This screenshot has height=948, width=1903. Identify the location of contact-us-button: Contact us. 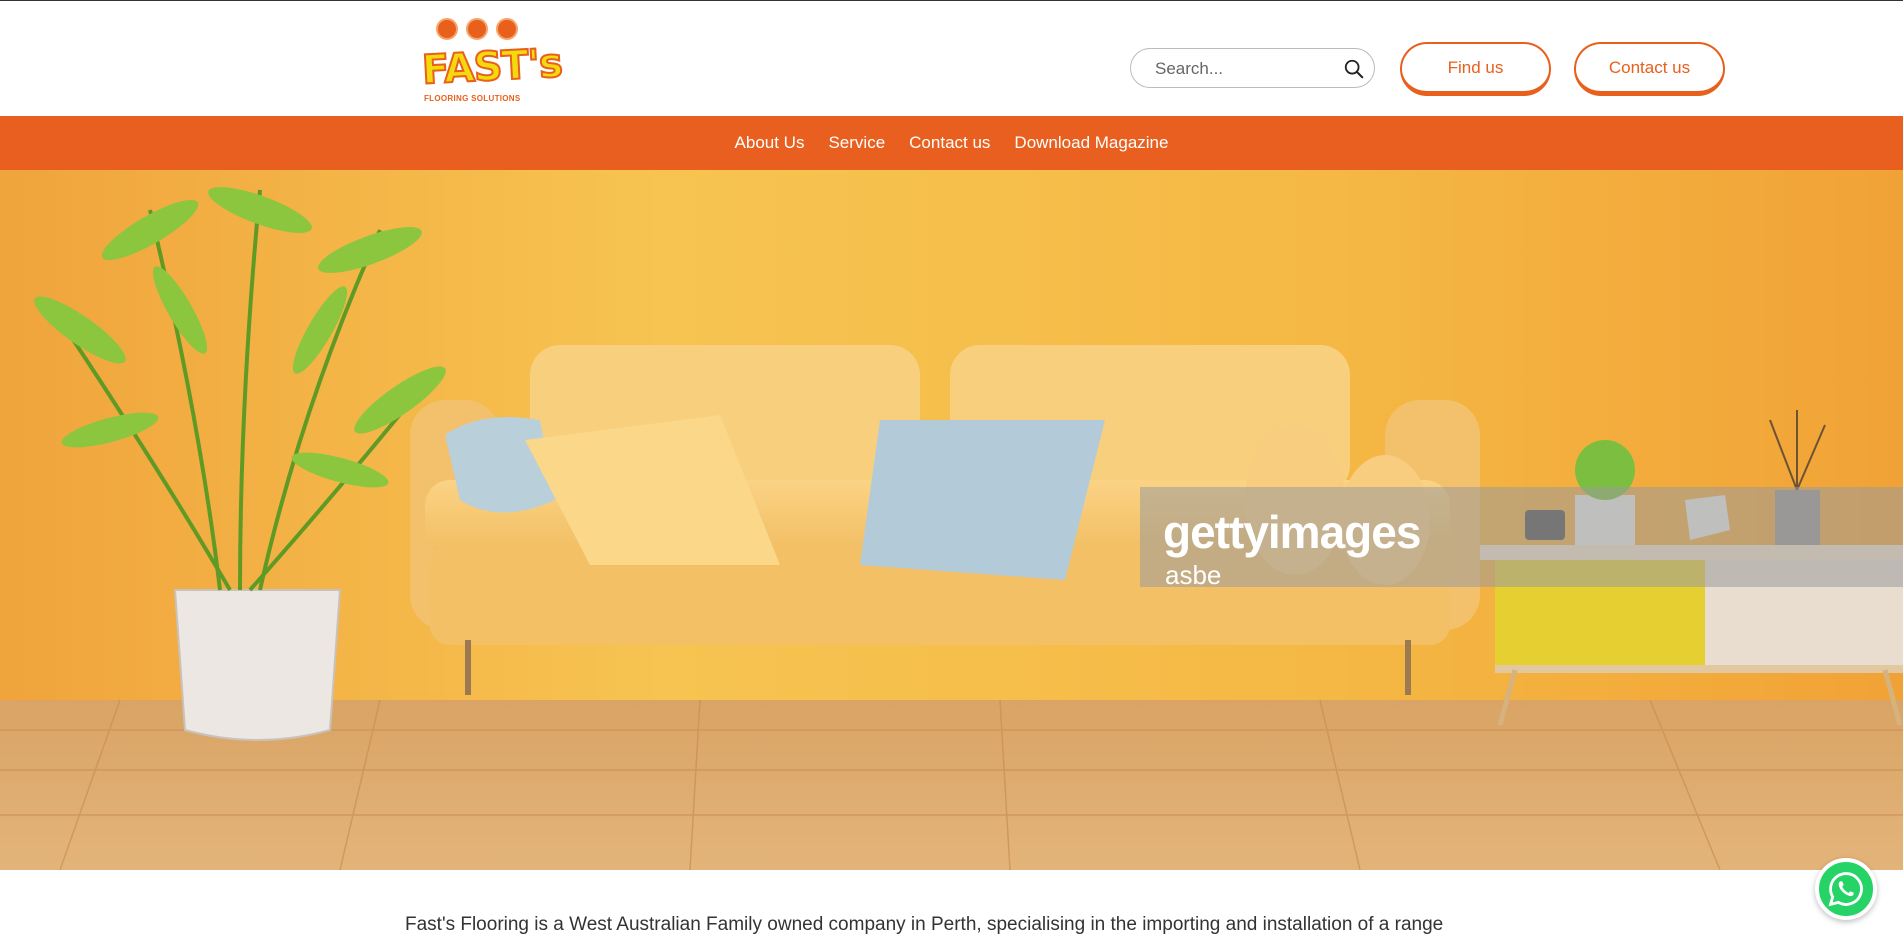
(1649, 69).